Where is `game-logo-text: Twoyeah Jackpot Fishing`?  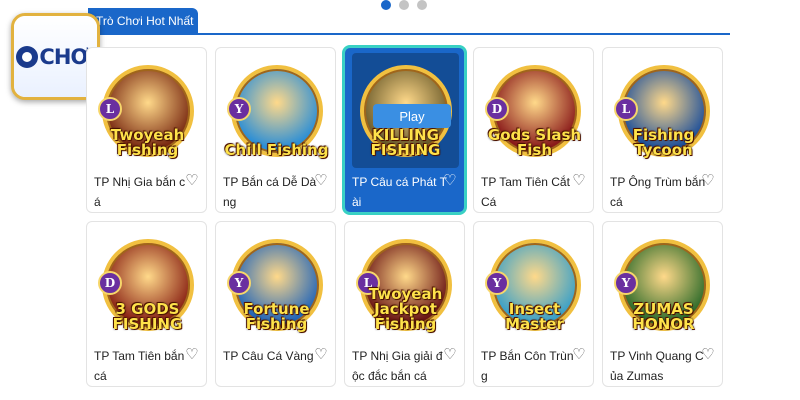 game-logo-text: Twoyeah Jackpot Fishing is located at coordinates (405, 309).